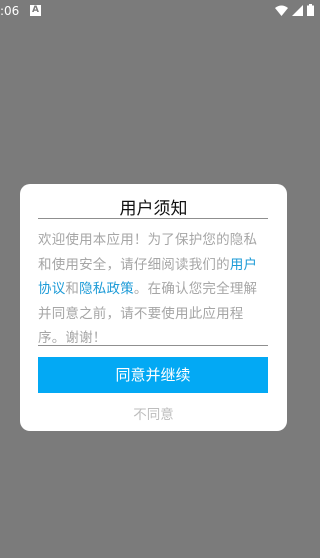 The image size is (320, 558). Describe the element at coordinates (281, 10) in the screenshot. I see `wifi-icon` at that location.